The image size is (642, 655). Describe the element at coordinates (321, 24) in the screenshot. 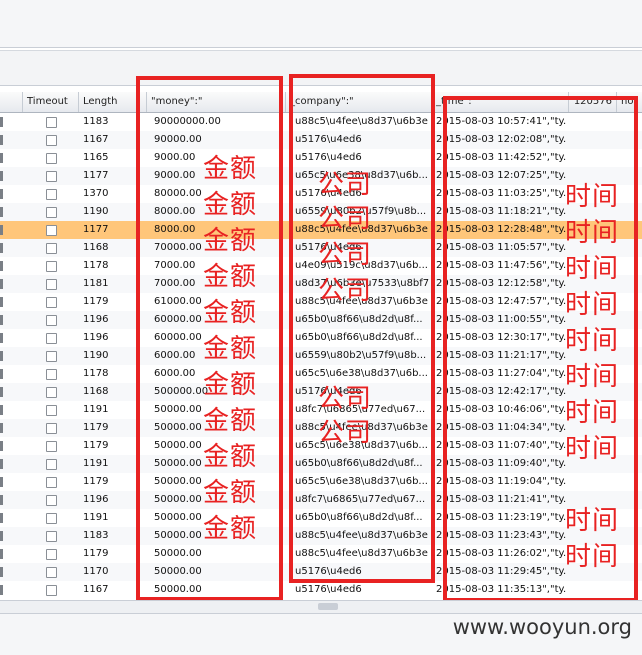

I see `top-toolbar` at that location.